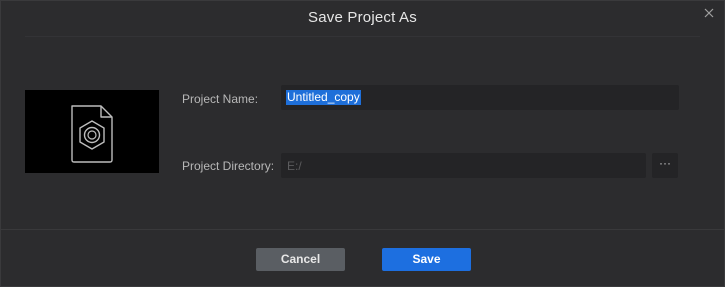 Image resolution: width=725 pixels, height=287 pixels. I want to click on cancel-button: Cancel, so click(300, 259).